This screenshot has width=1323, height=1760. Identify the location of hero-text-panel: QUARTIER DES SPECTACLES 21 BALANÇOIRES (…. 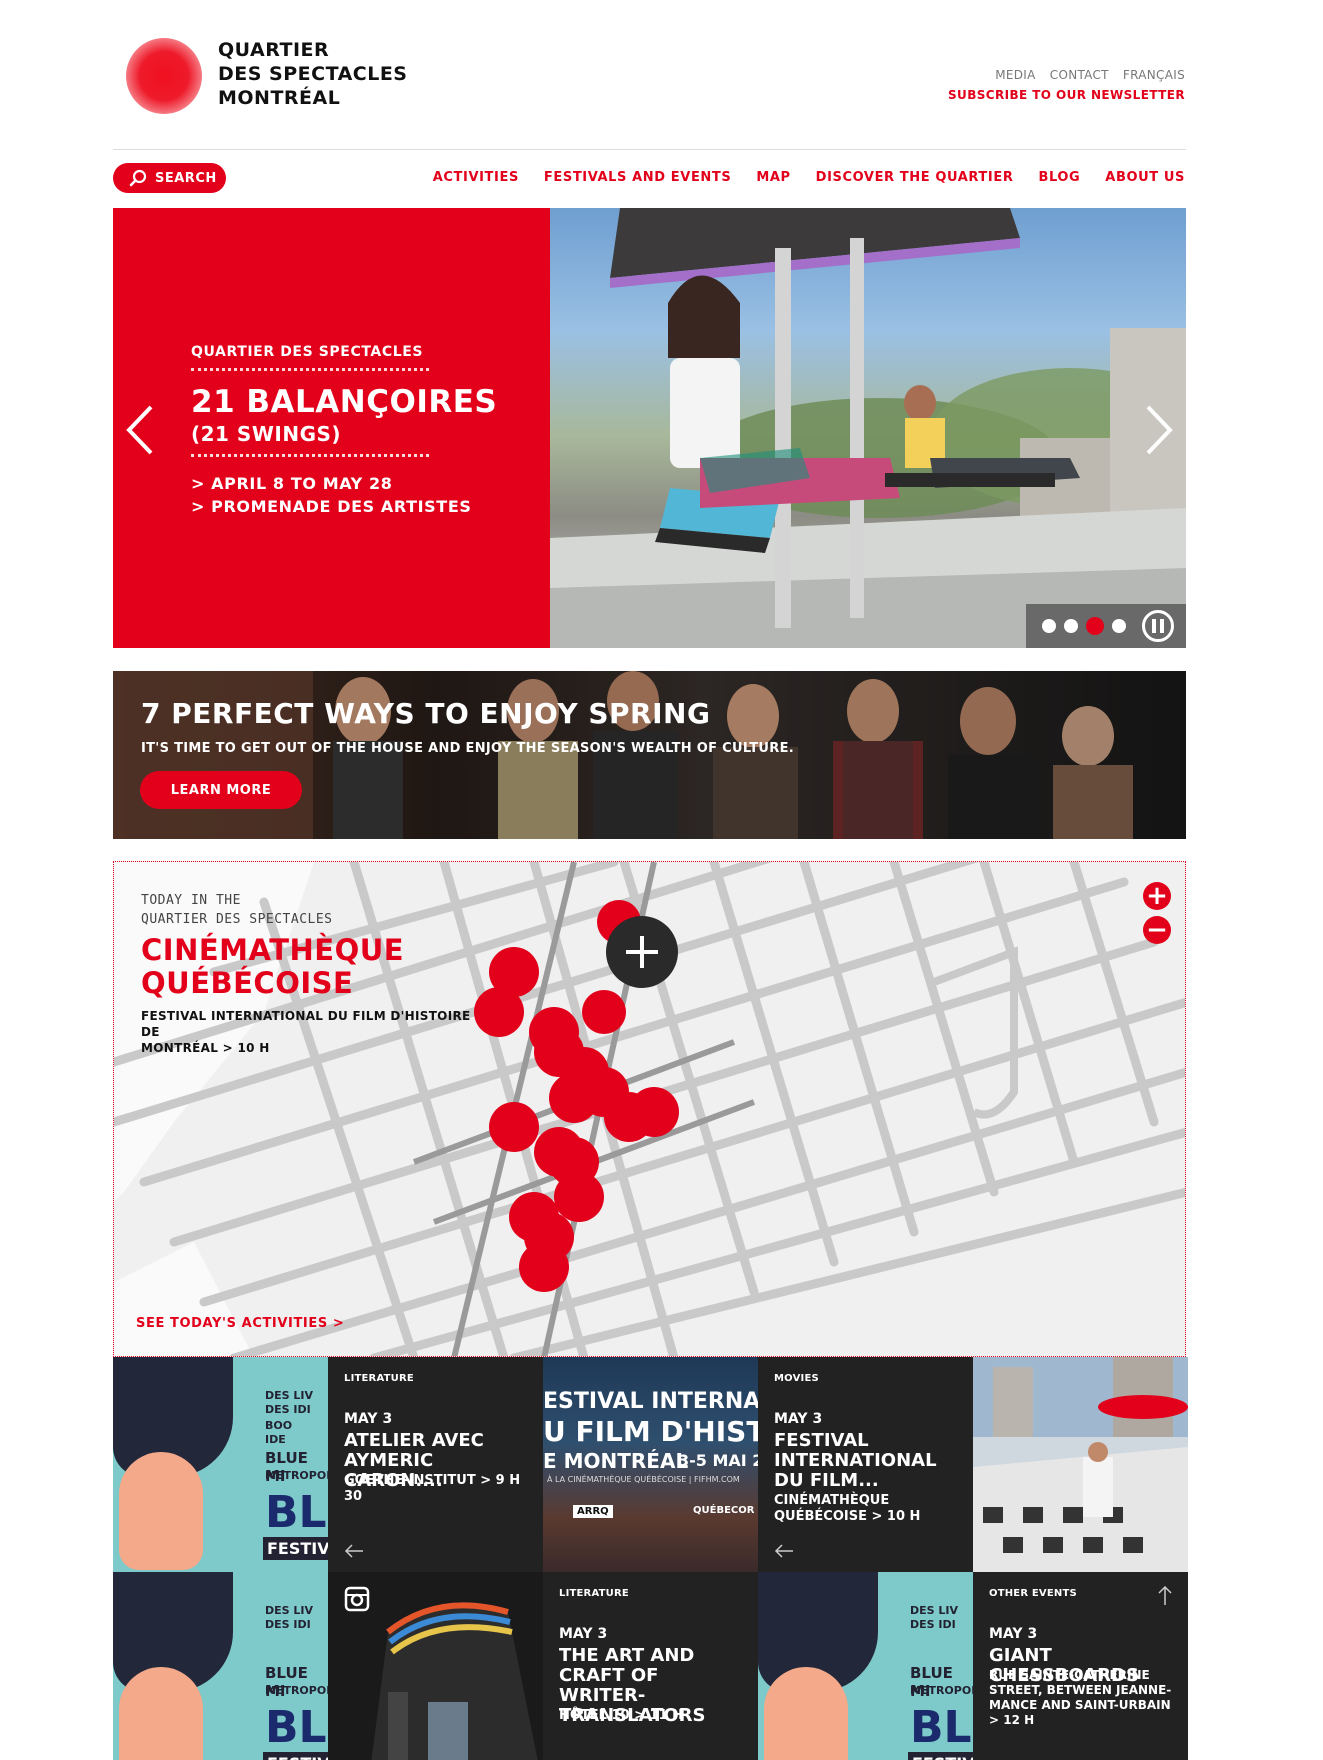
(331, 428).